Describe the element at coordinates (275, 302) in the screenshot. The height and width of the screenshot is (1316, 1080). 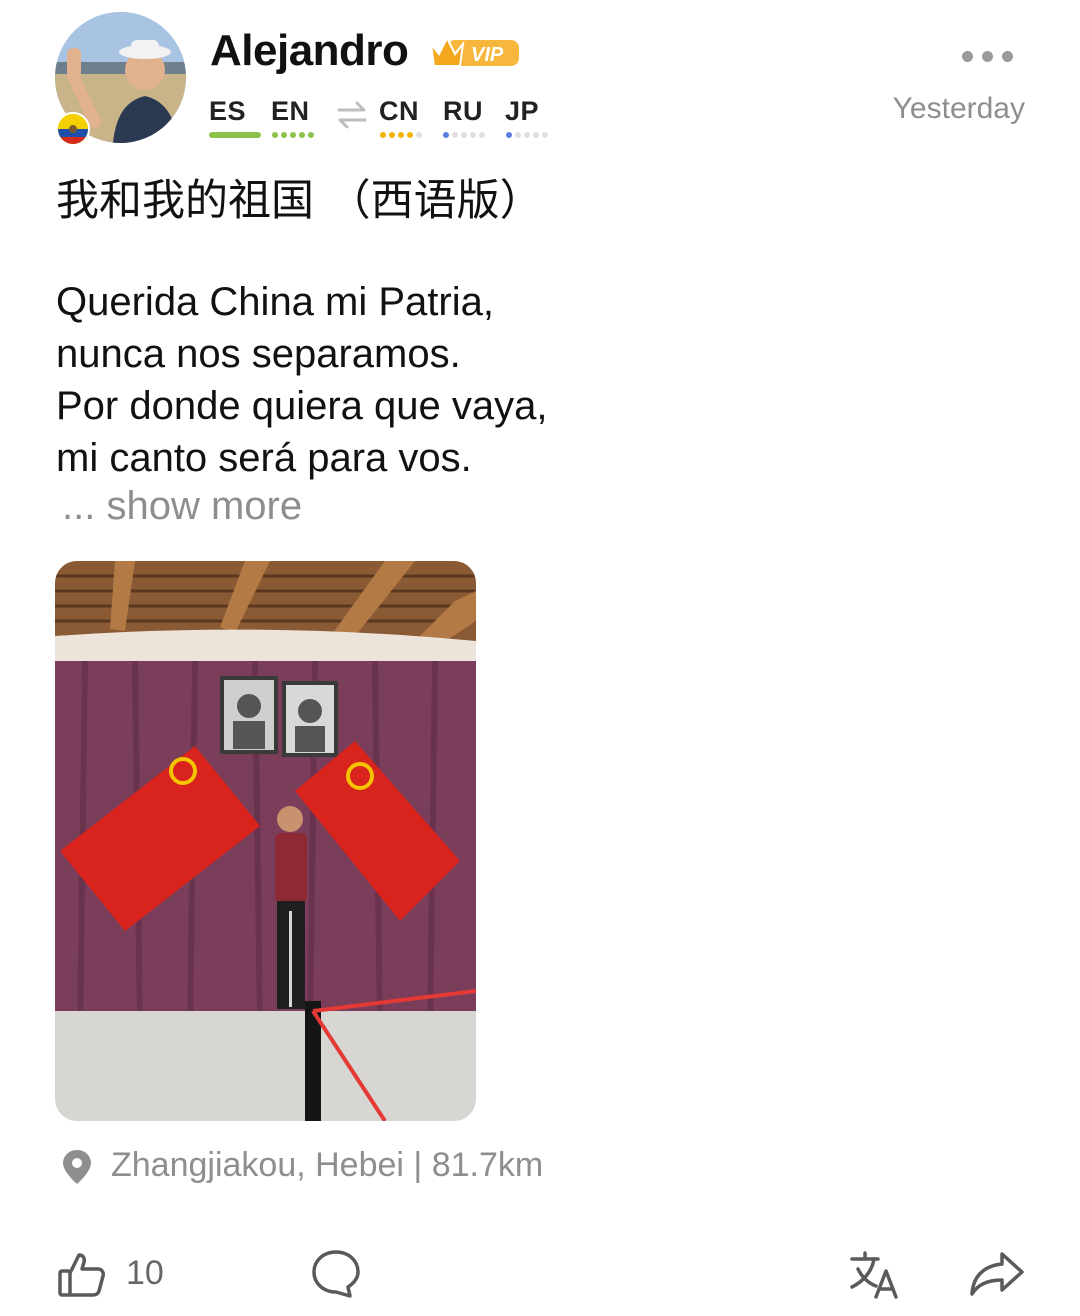
I see `post-line: Querida China mi Patria,` at that location.